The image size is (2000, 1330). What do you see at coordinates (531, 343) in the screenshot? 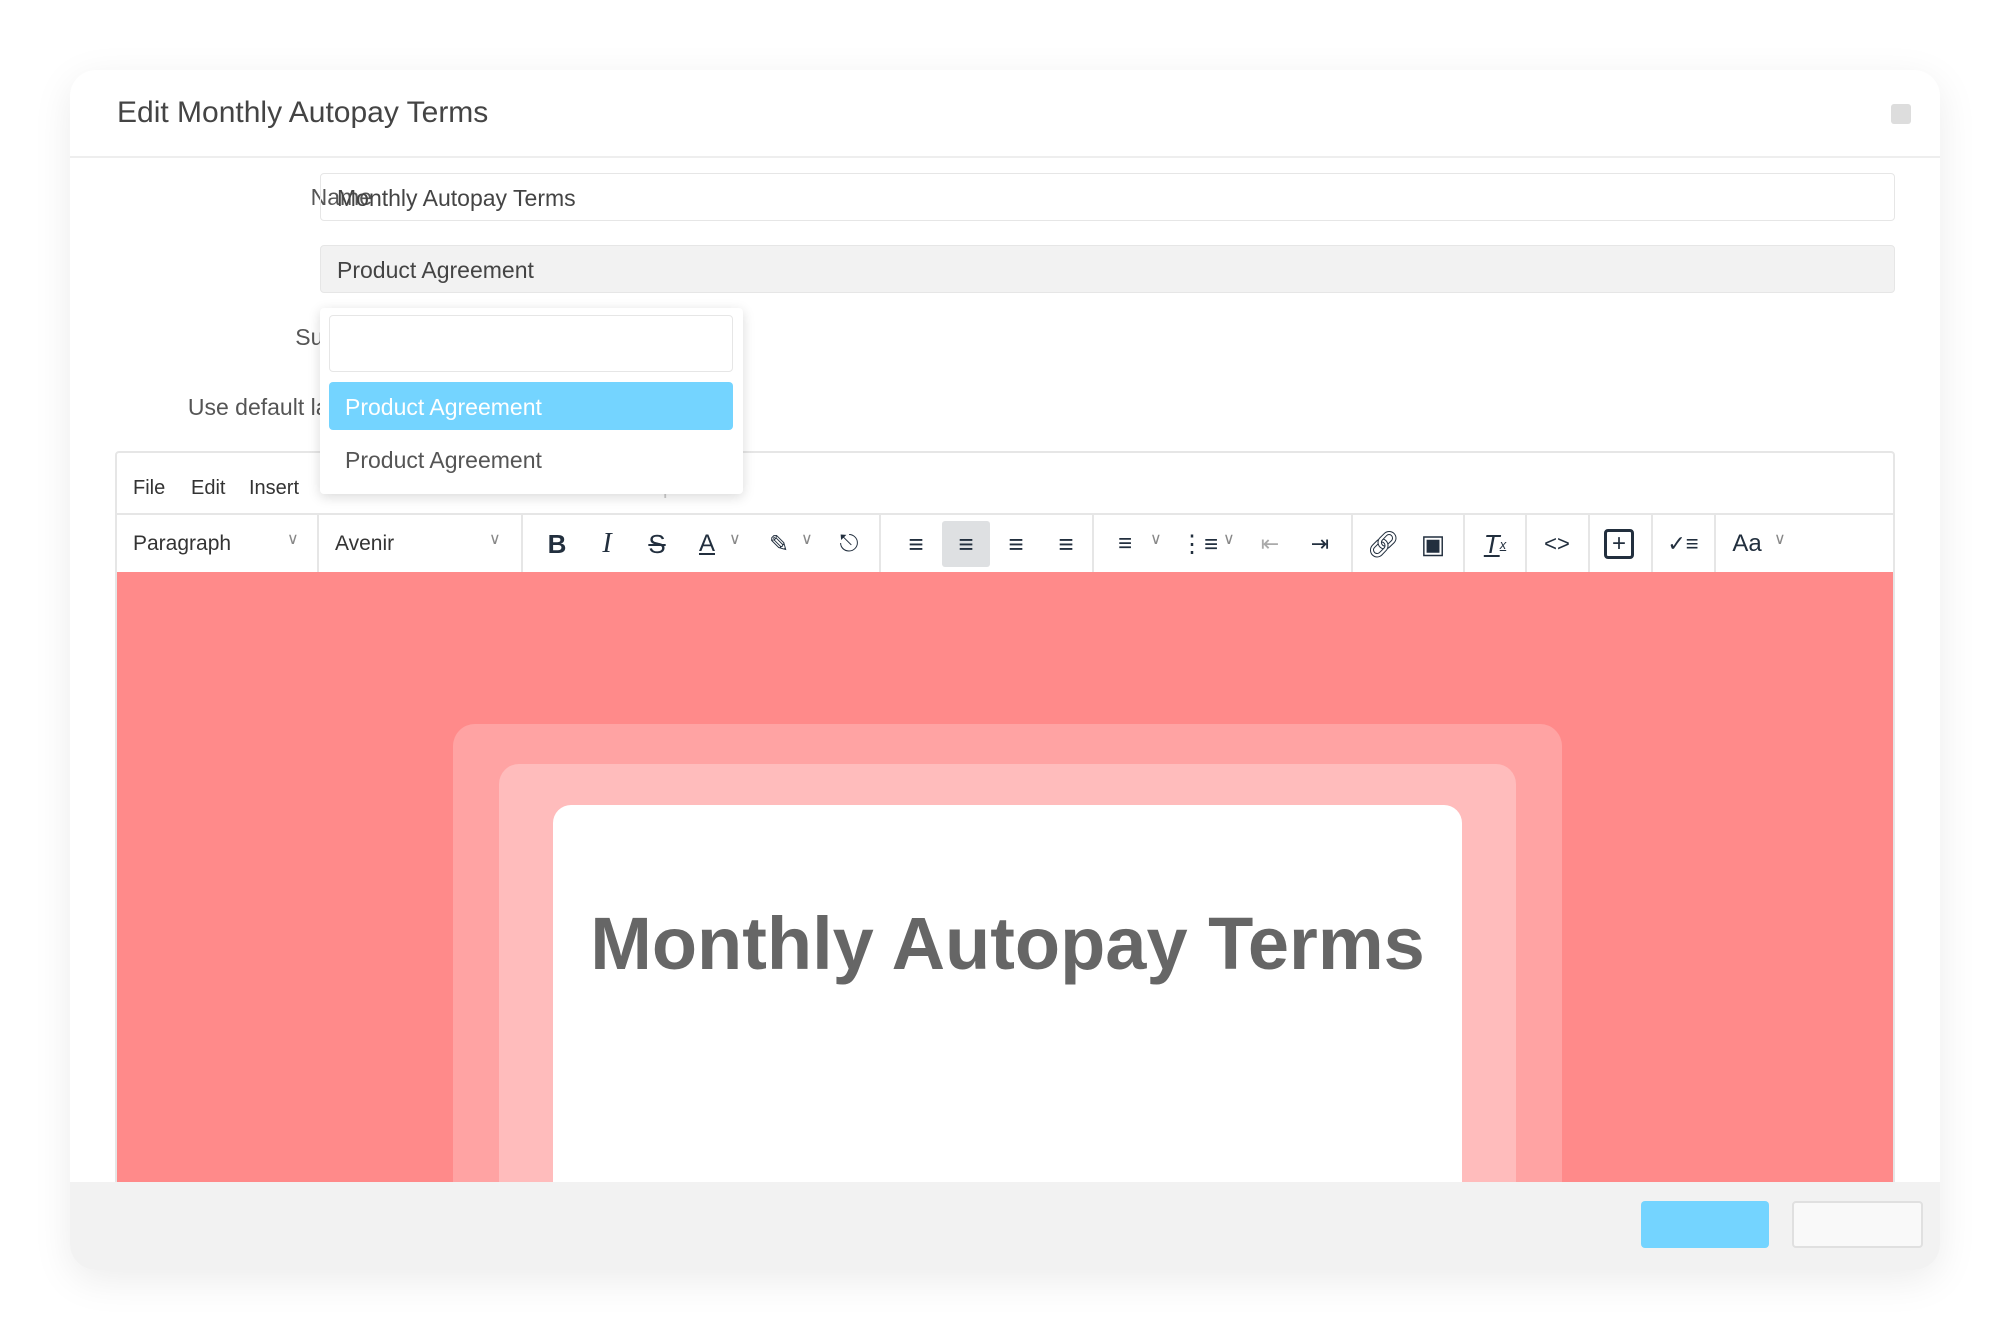
I see `dropdown-search-input` at bounding box center [531, 343].